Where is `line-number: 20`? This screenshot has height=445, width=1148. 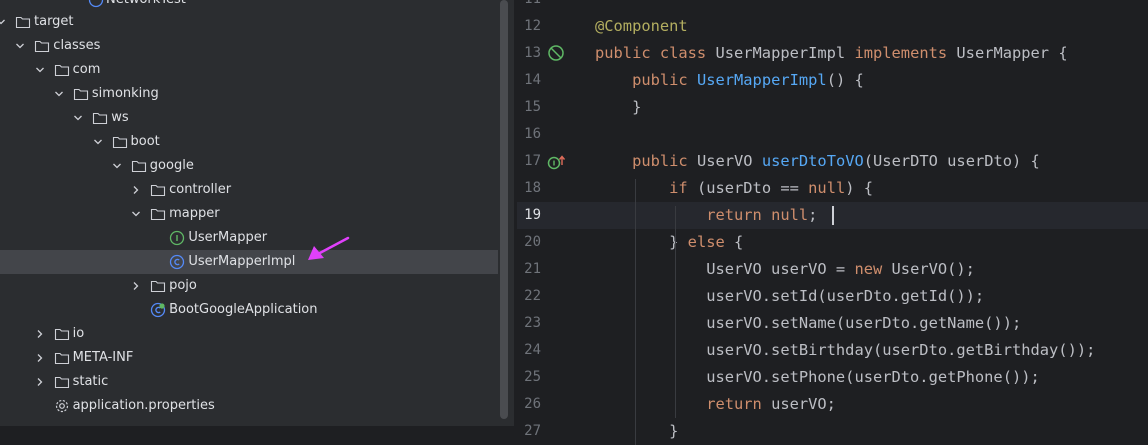 line-number: 20 is located at coordinates (532, 242).